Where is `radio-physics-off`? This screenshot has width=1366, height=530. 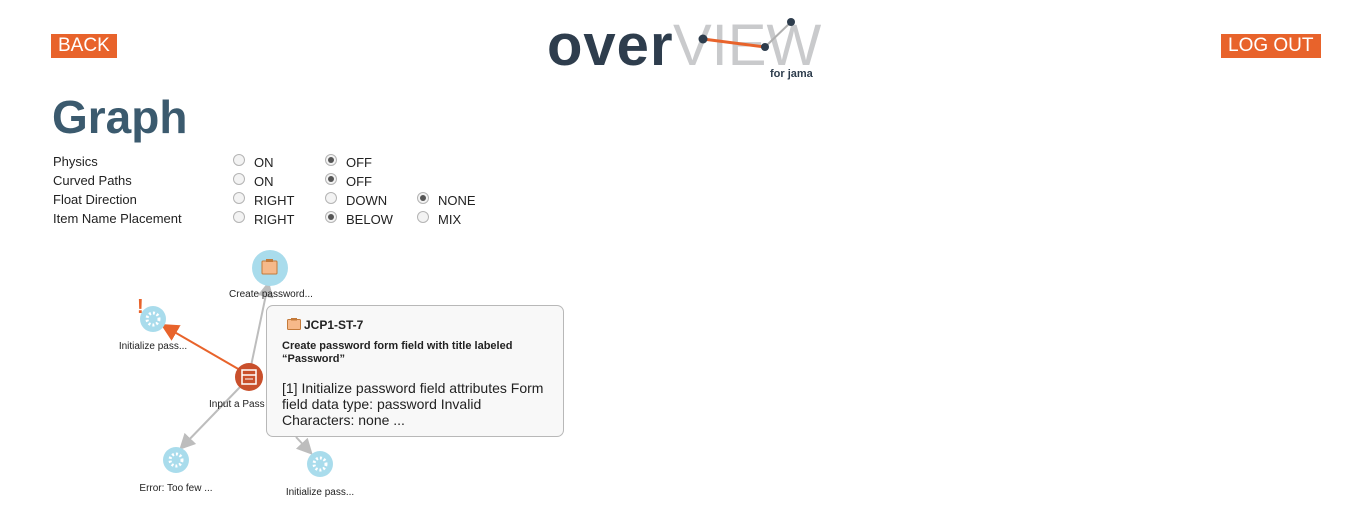
radio-physics-off is located at coordinates (331, 160).